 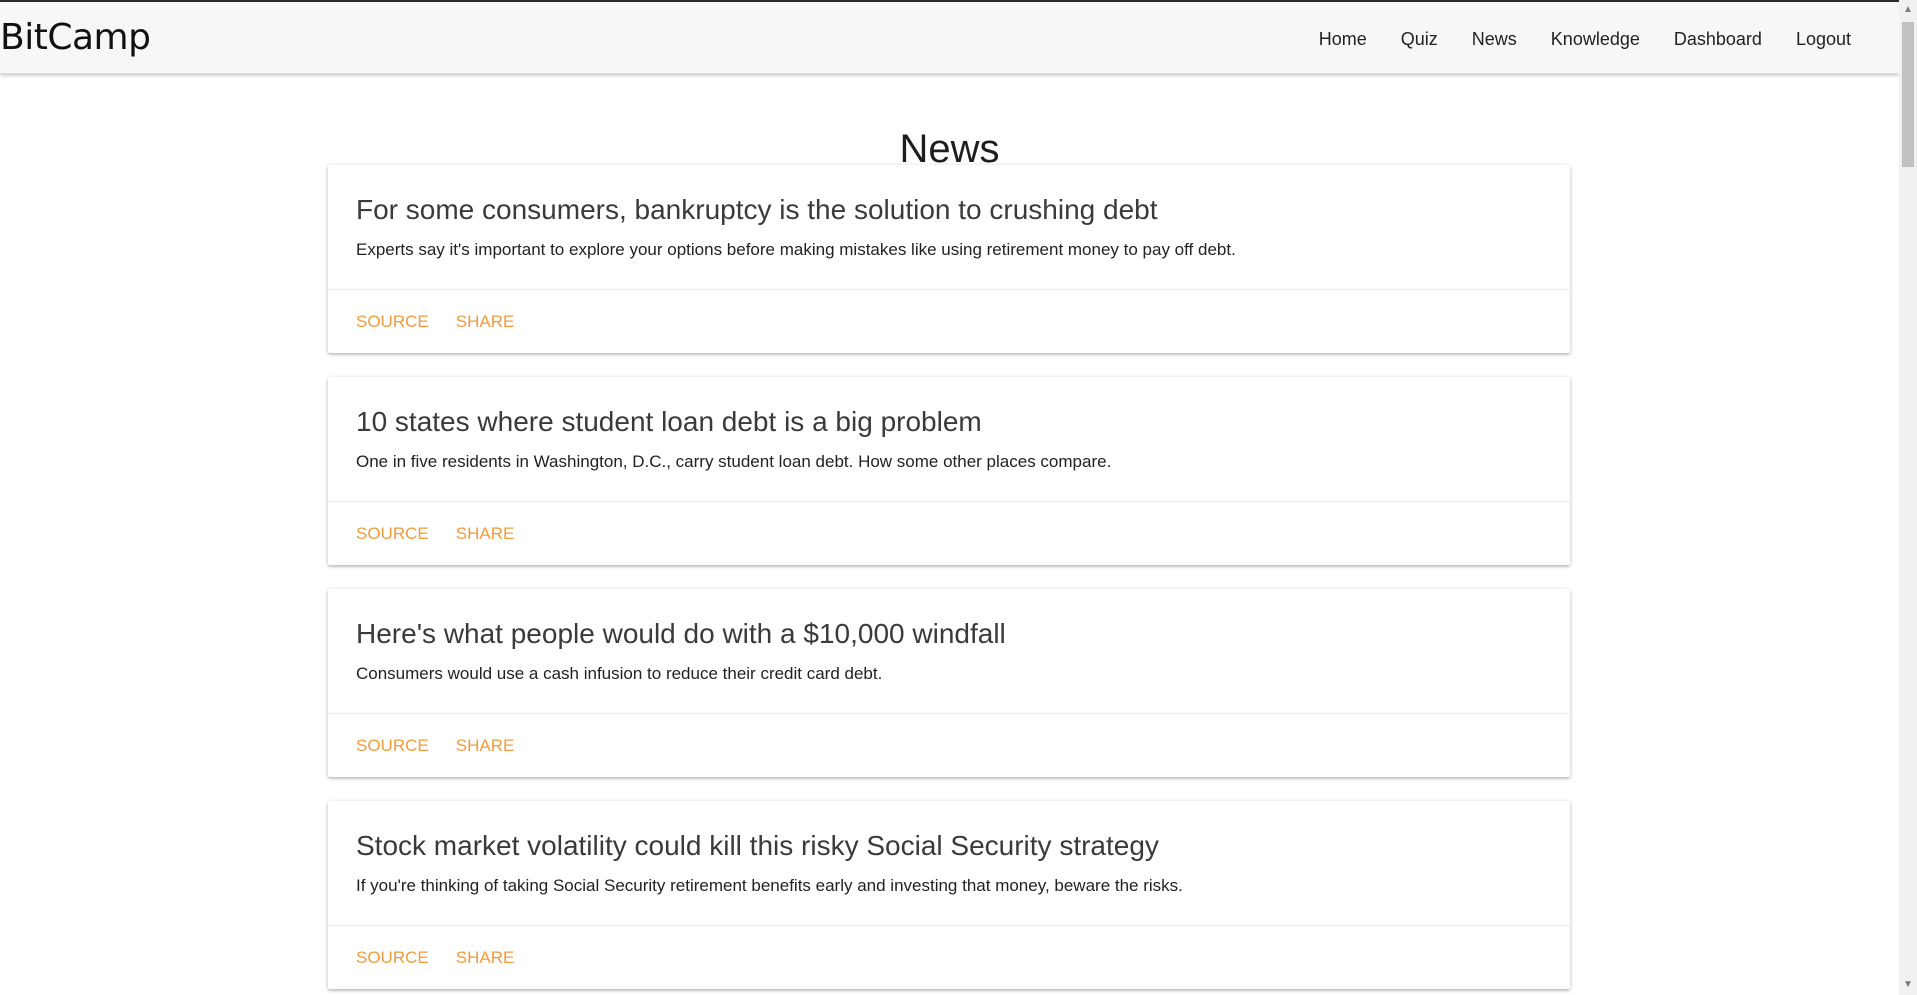 What do you see at coordinates (1718, 39) in the screenshot?
I see `nav-link-dashboard: Dashboard` at bounding box center [1718, 39].